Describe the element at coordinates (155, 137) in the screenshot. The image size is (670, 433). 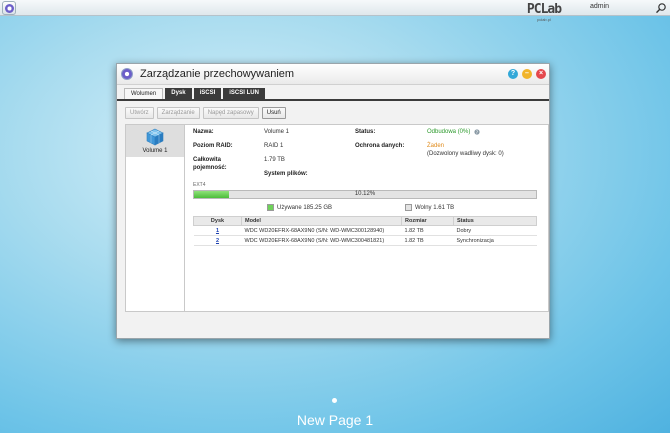
I see `volume-cube-icon` at that location.